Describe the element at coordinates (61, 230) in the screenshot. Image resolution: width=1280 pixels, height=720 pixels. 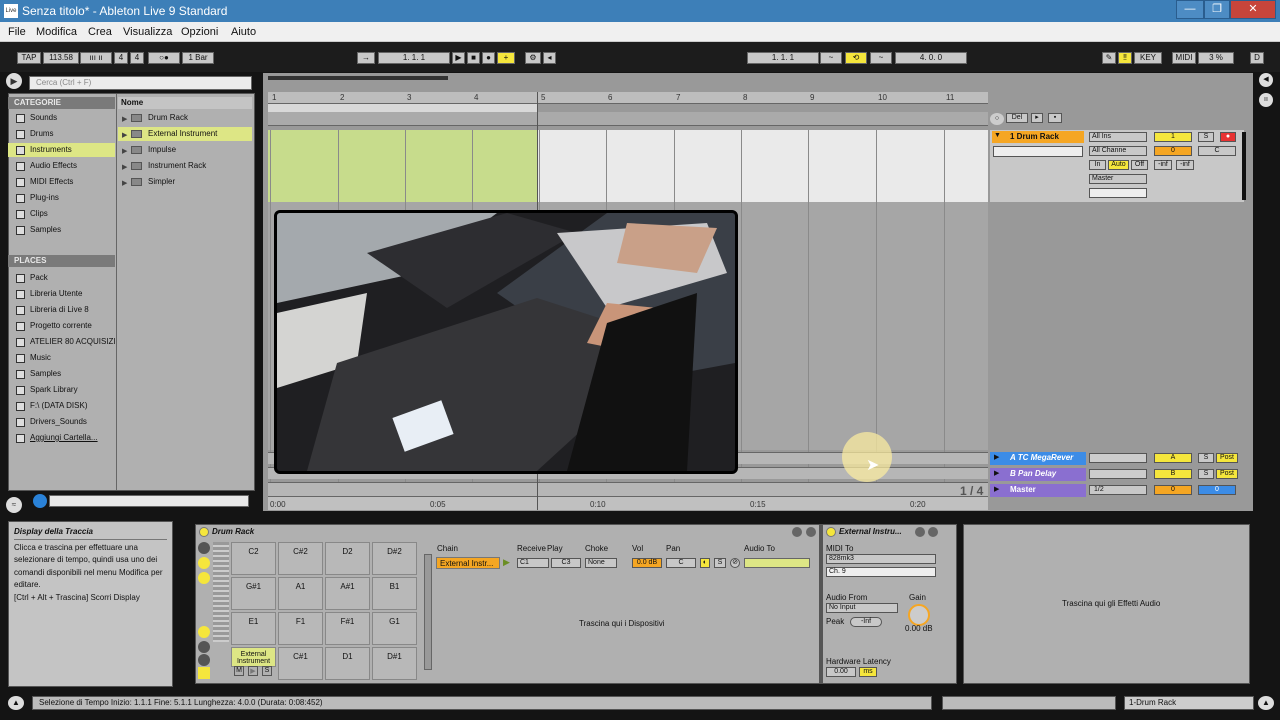
I see `category-samples: Samples` at that location.